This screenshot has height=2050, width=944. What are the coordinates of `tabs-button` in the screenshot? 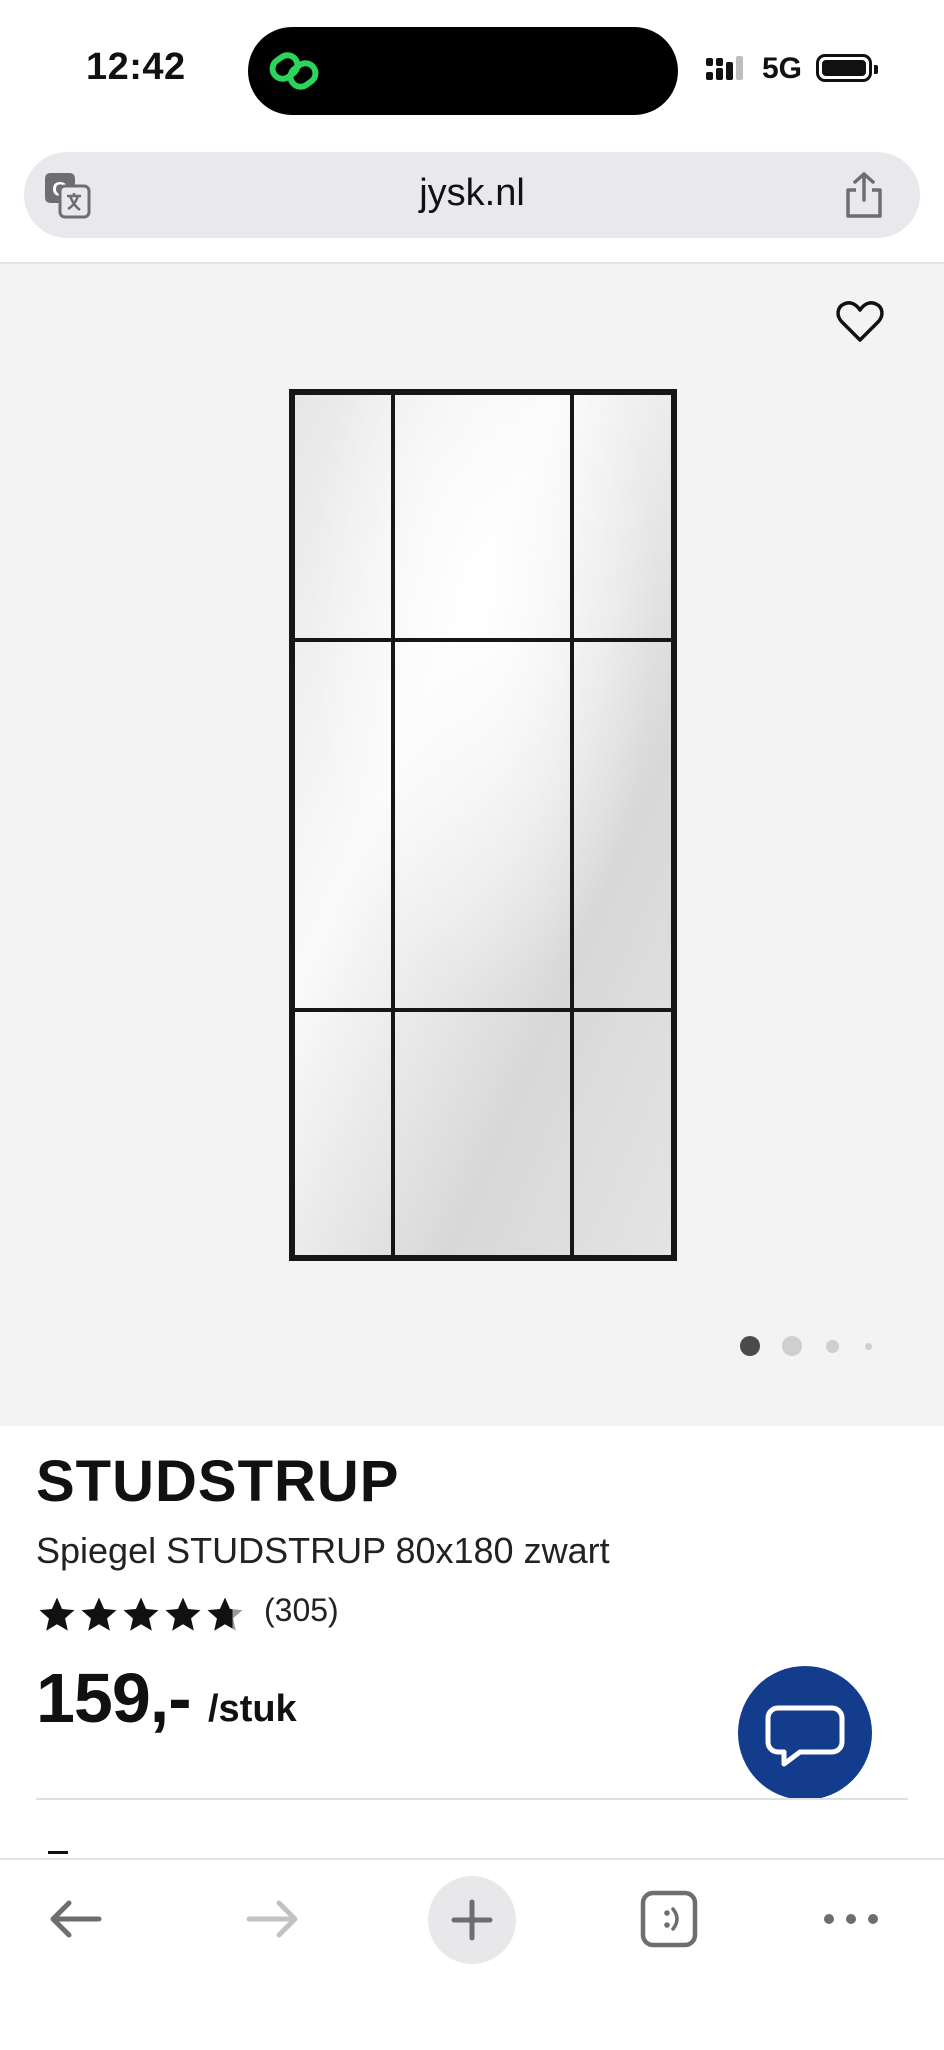 It's located at (669, 1919).